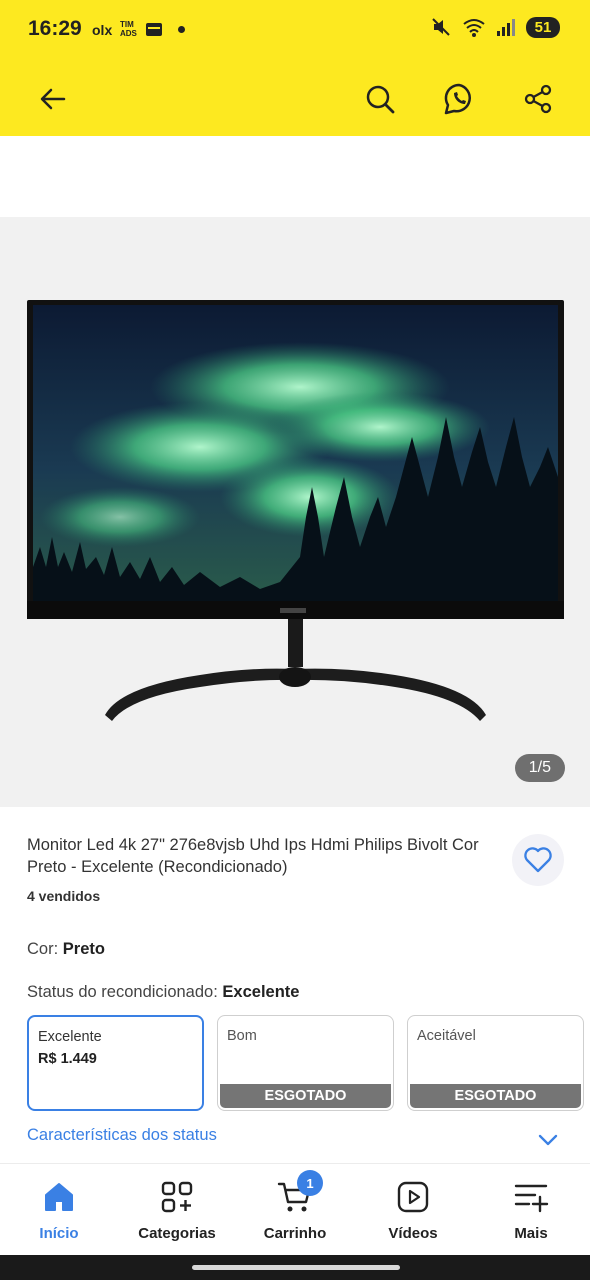 The height and width of the screenshot is (1280, 590). What do you see at coordinates (310, 1183) in the screenshot?
I see `cart-count-badge: 1` at bounding box center [310, 1183].